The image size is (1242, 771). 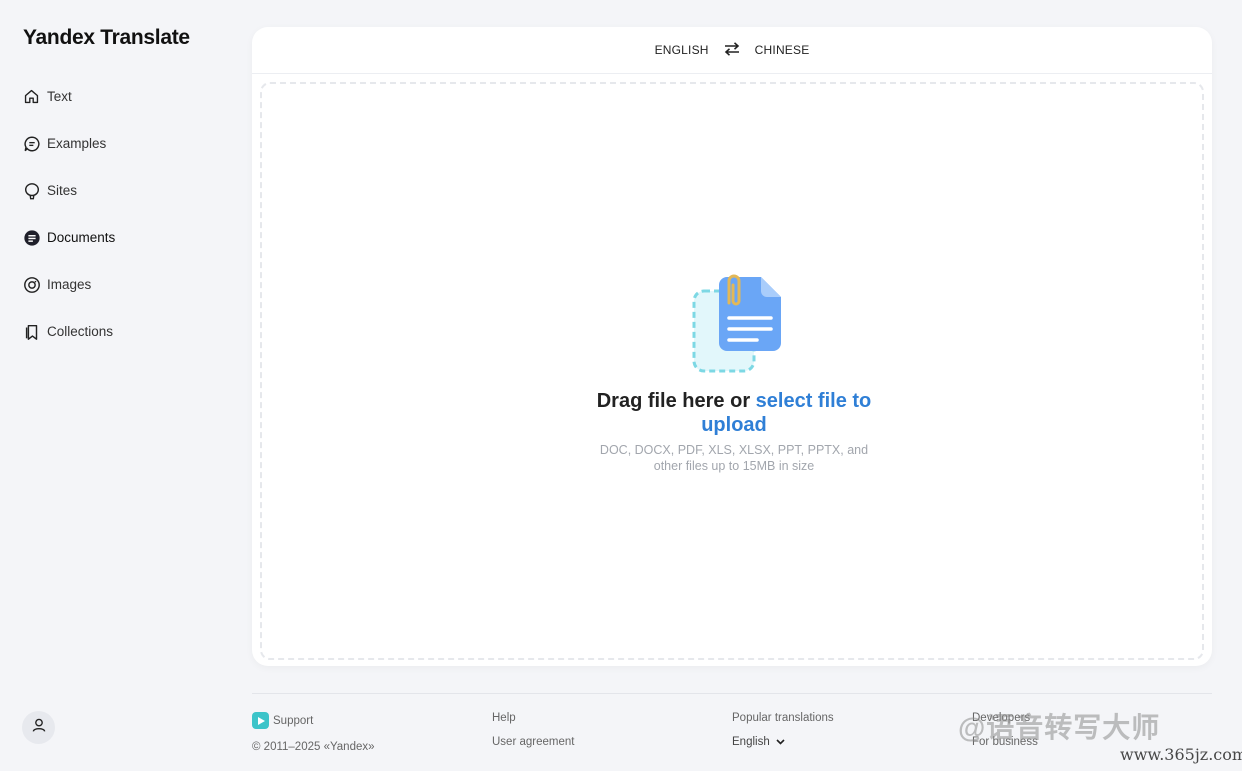 I want to click on document-icon, so click(x=31, y=237).